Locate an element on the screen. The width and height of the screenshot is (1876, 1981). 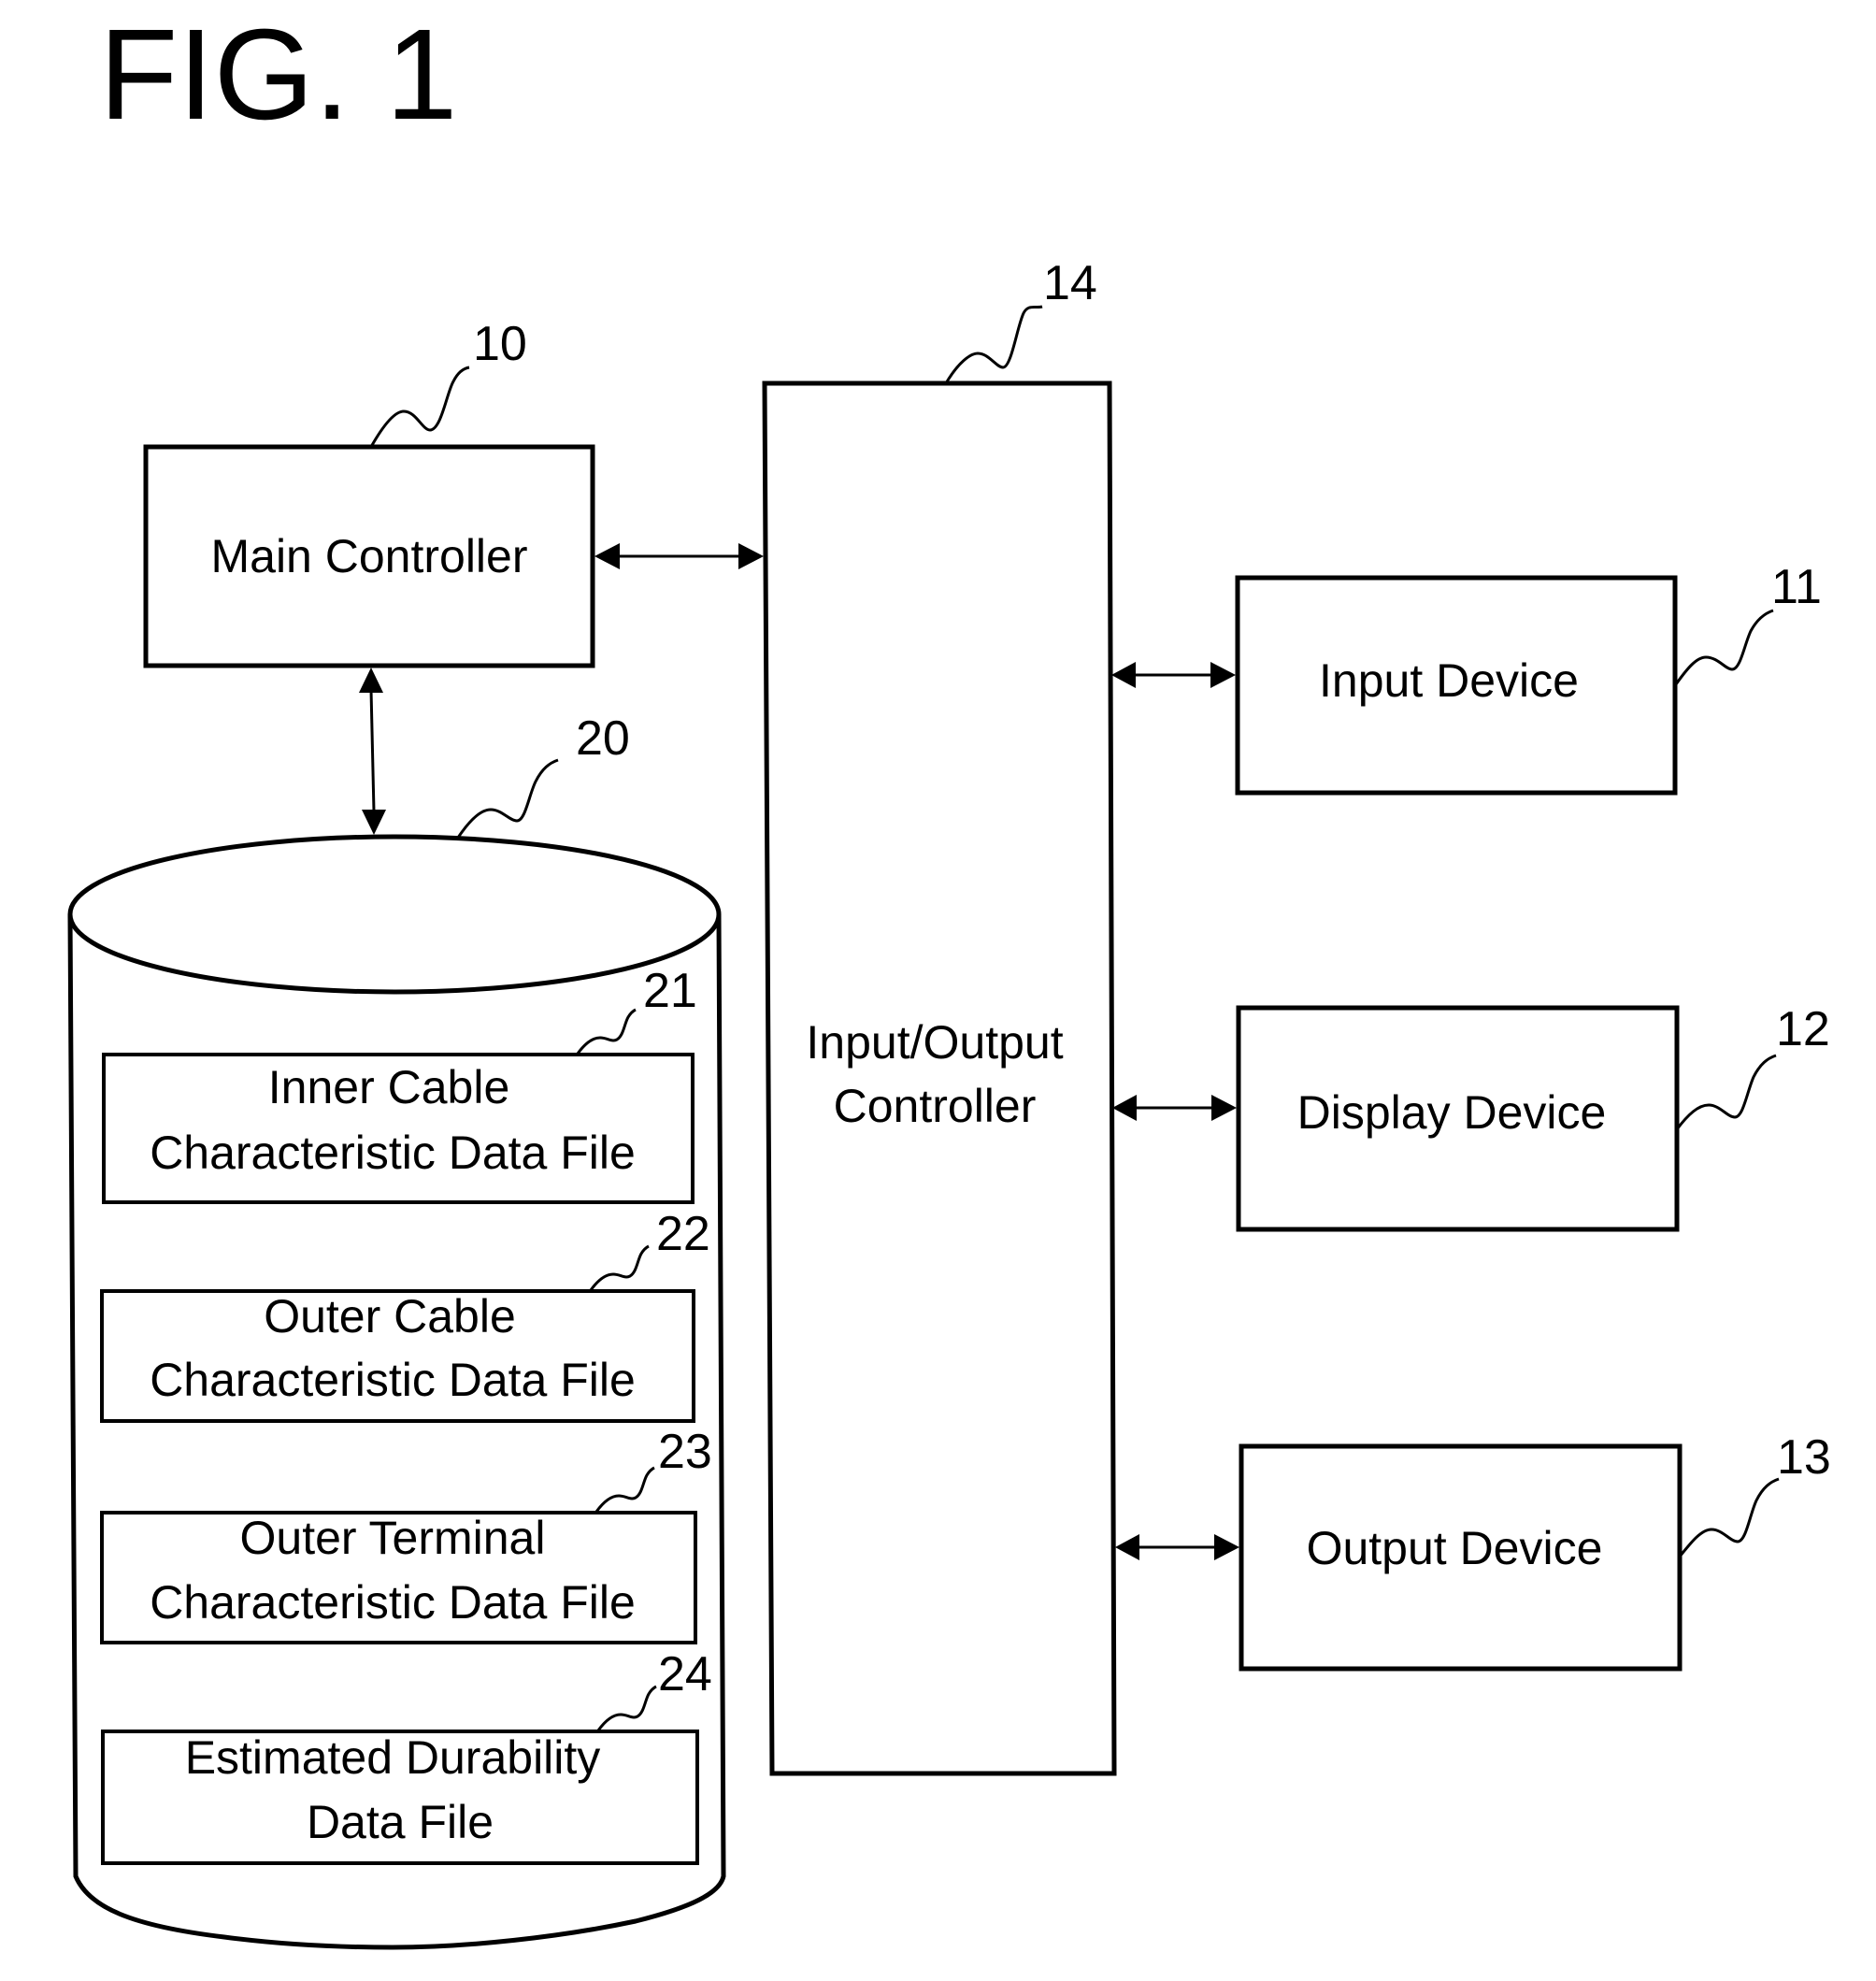
io-controller-block: Input/Output Controller 14 is located at coordinates (939, 1016).